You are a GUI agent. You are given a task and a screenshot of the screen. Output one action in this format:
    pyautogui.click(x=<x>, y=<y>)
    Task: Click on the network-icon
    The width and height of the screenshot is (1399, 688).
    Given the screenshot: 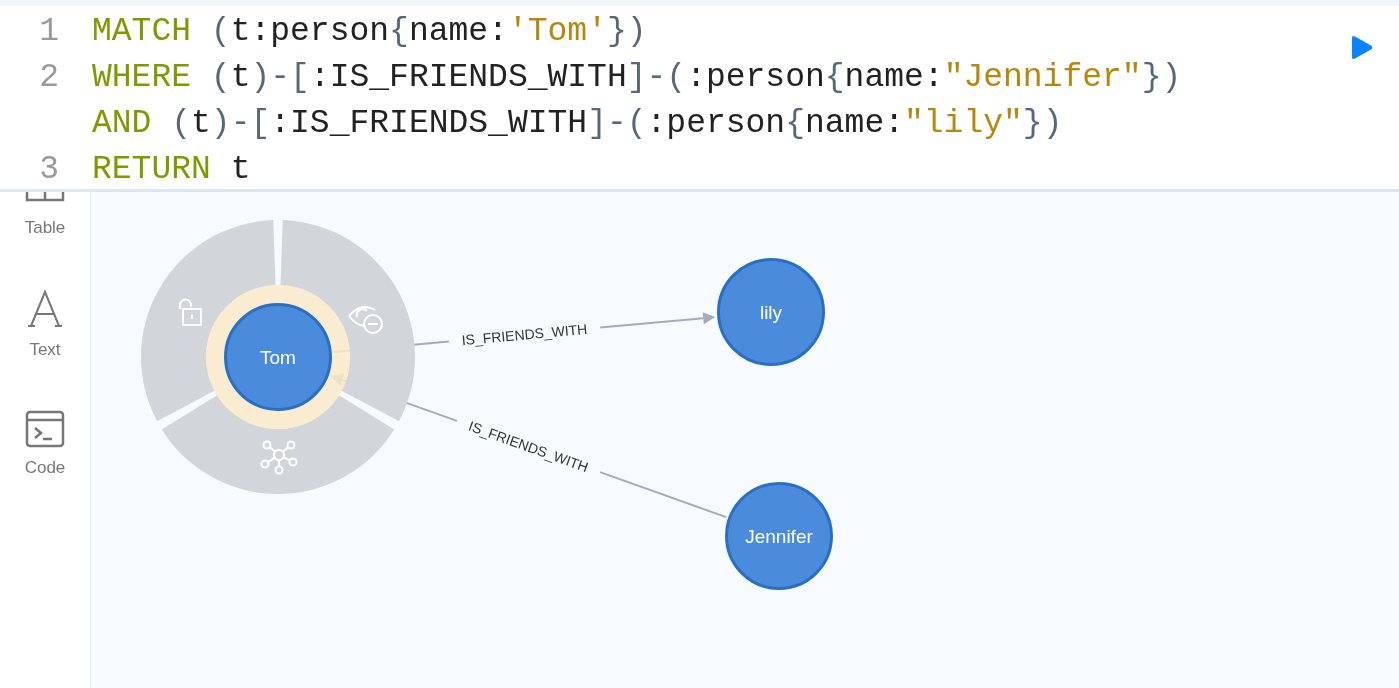 What is the action you would take?
    pyautogui.click(x=279, y=457)
    